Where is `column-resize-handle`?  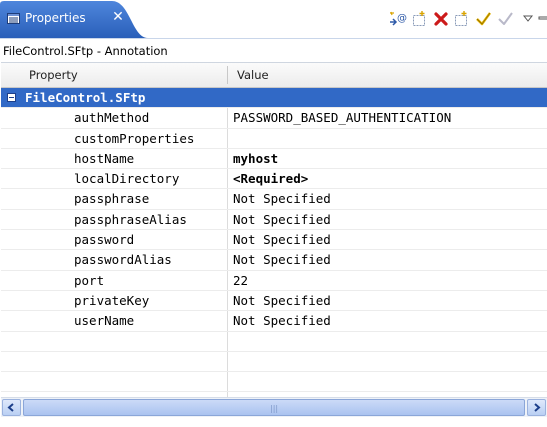 column-resize-handle is located at coordinates (227, 75).